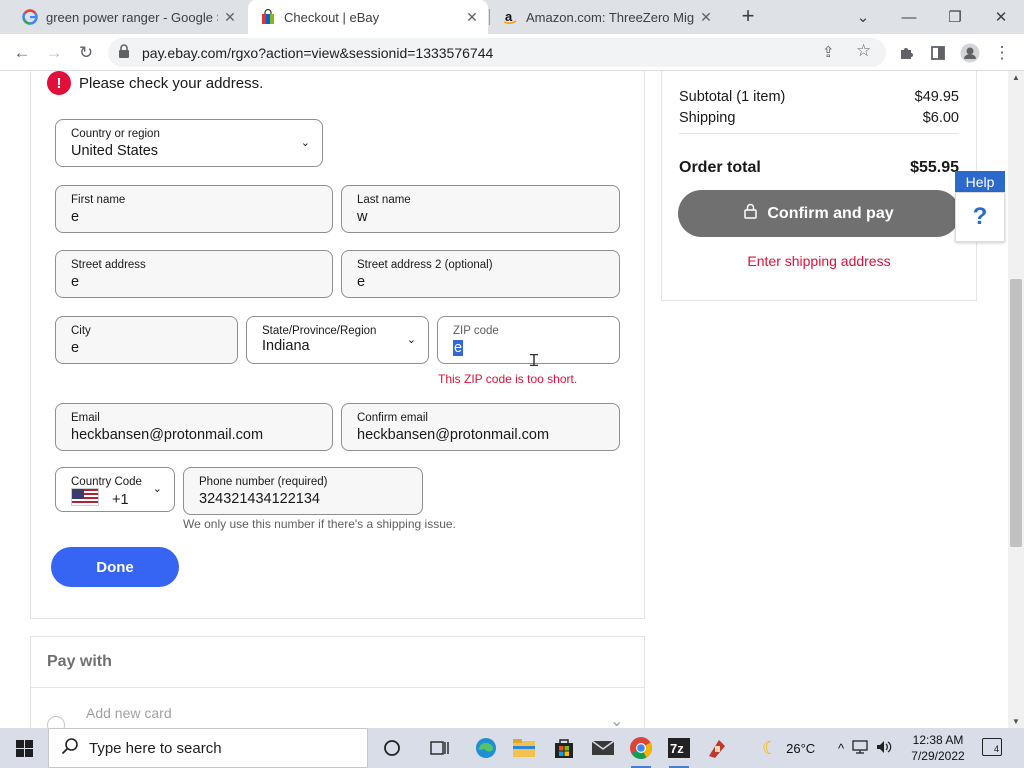 The image size is (1024, 768). Describe the element at coordinates (75, 348) in the screenshot. I see `city-value: e` at that location.